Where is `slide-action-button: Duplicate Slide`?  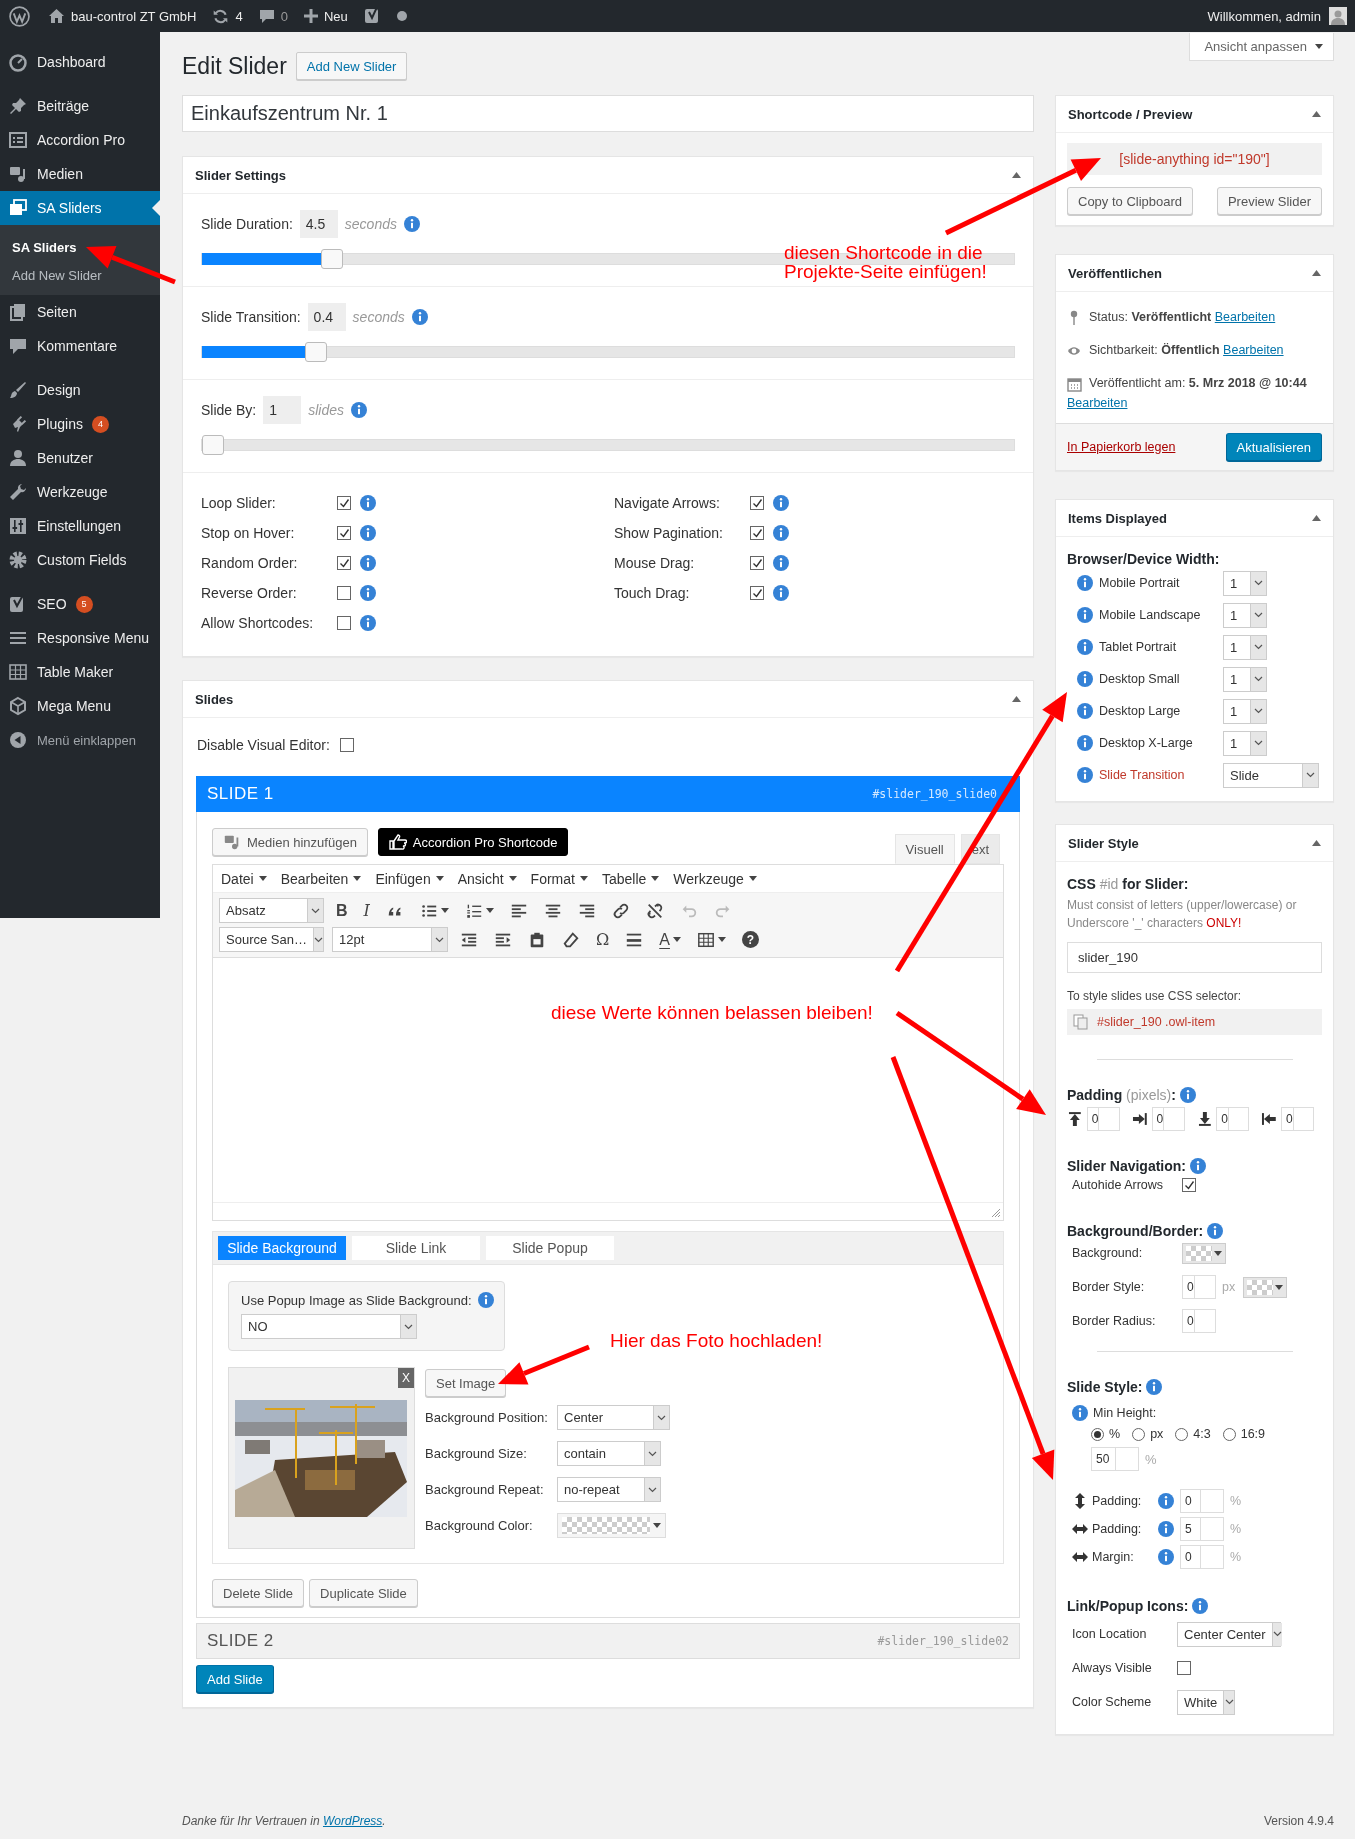 slide-action-button: Duplicate Slide is located at coordinates (363, 1593).